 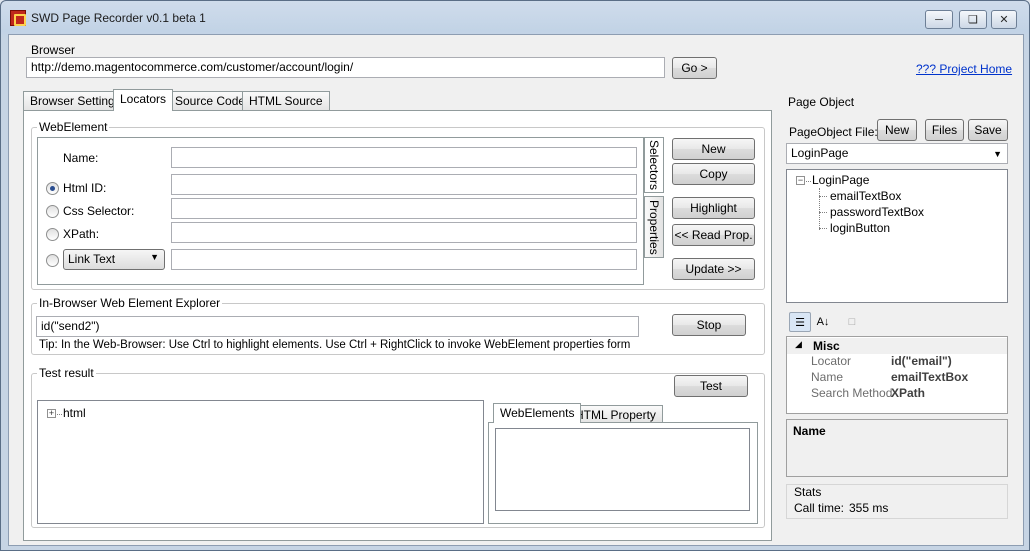 I want to click on xpath-input, so click(x=404, y=232).